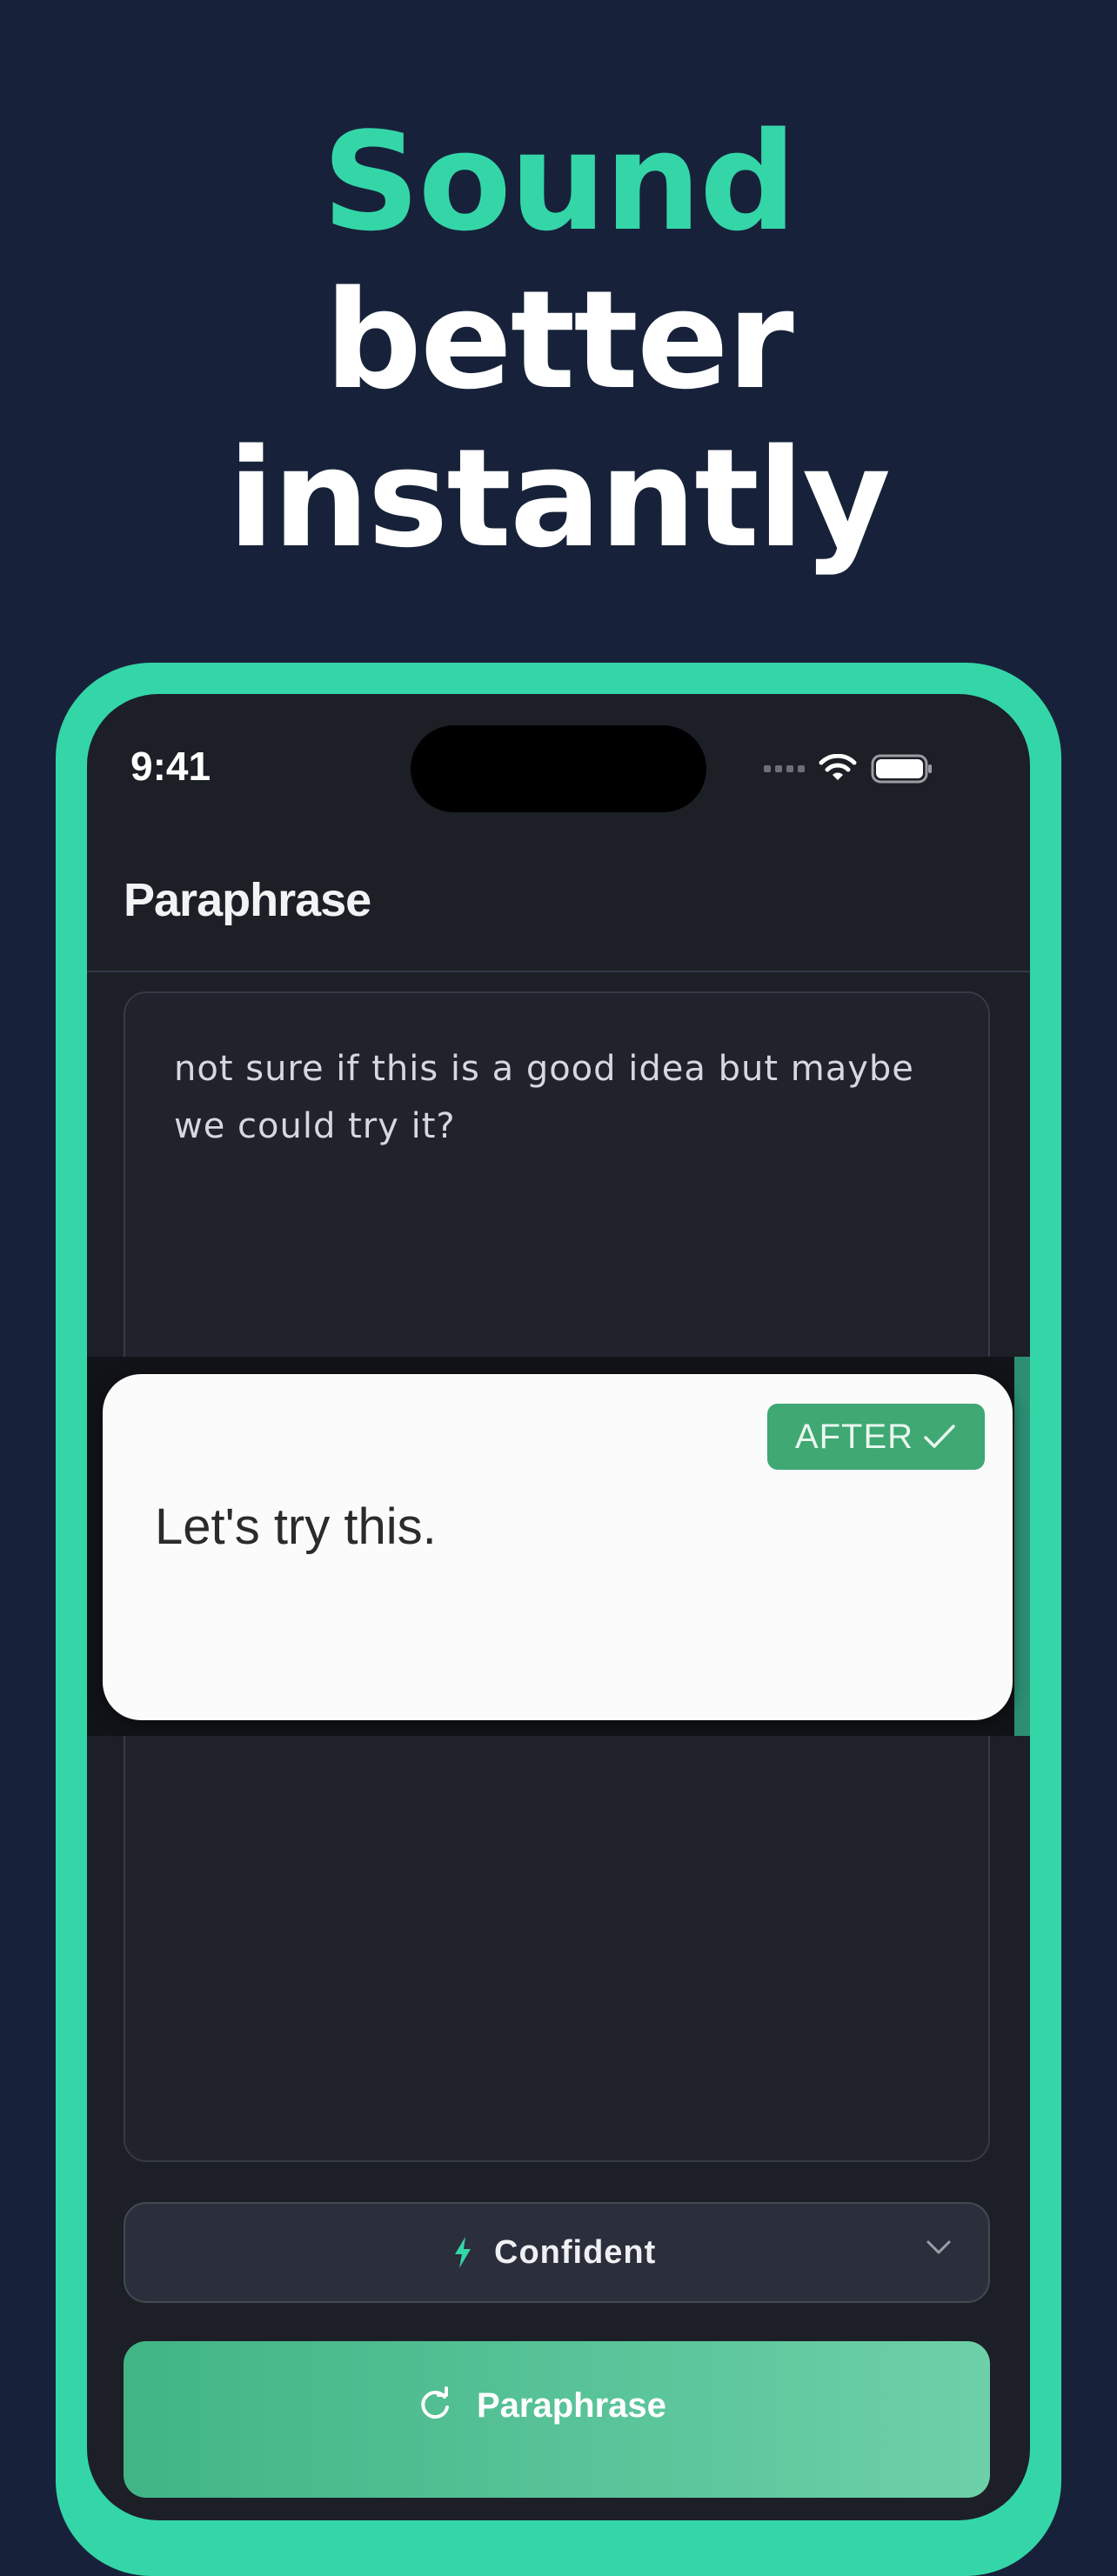 Image resolution: width=1117 pixels, height=2576 pixels. Describe the element at coordinates (854, 1436) in the screenshot. I see `after-badge-label: AFTER` at that location.